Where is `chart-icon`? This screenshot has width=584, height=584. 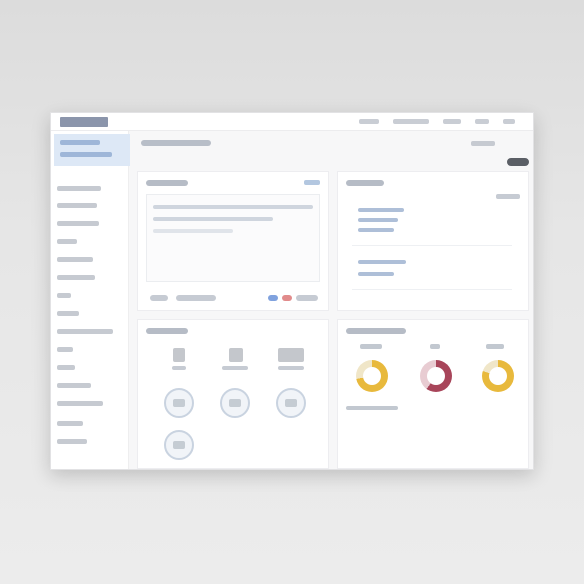
chart-icon is located at coordinates (235, 403).